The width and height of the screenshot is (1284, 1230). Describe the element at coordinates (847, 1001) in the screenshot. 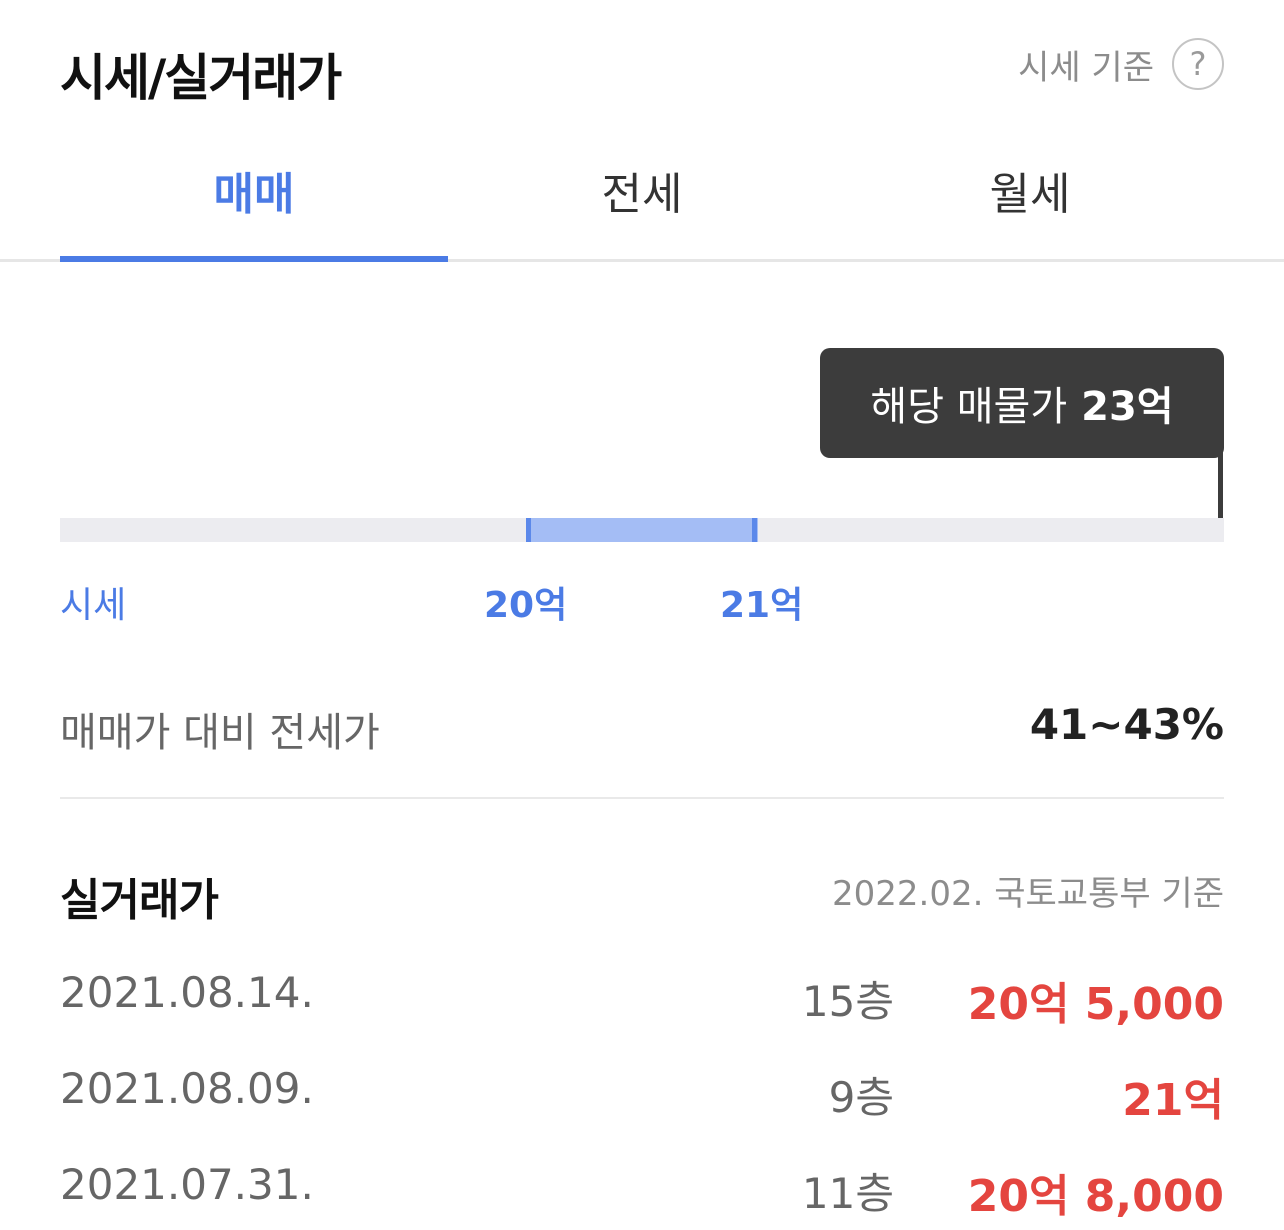

I see `transaction-floor: 15층` at that location.